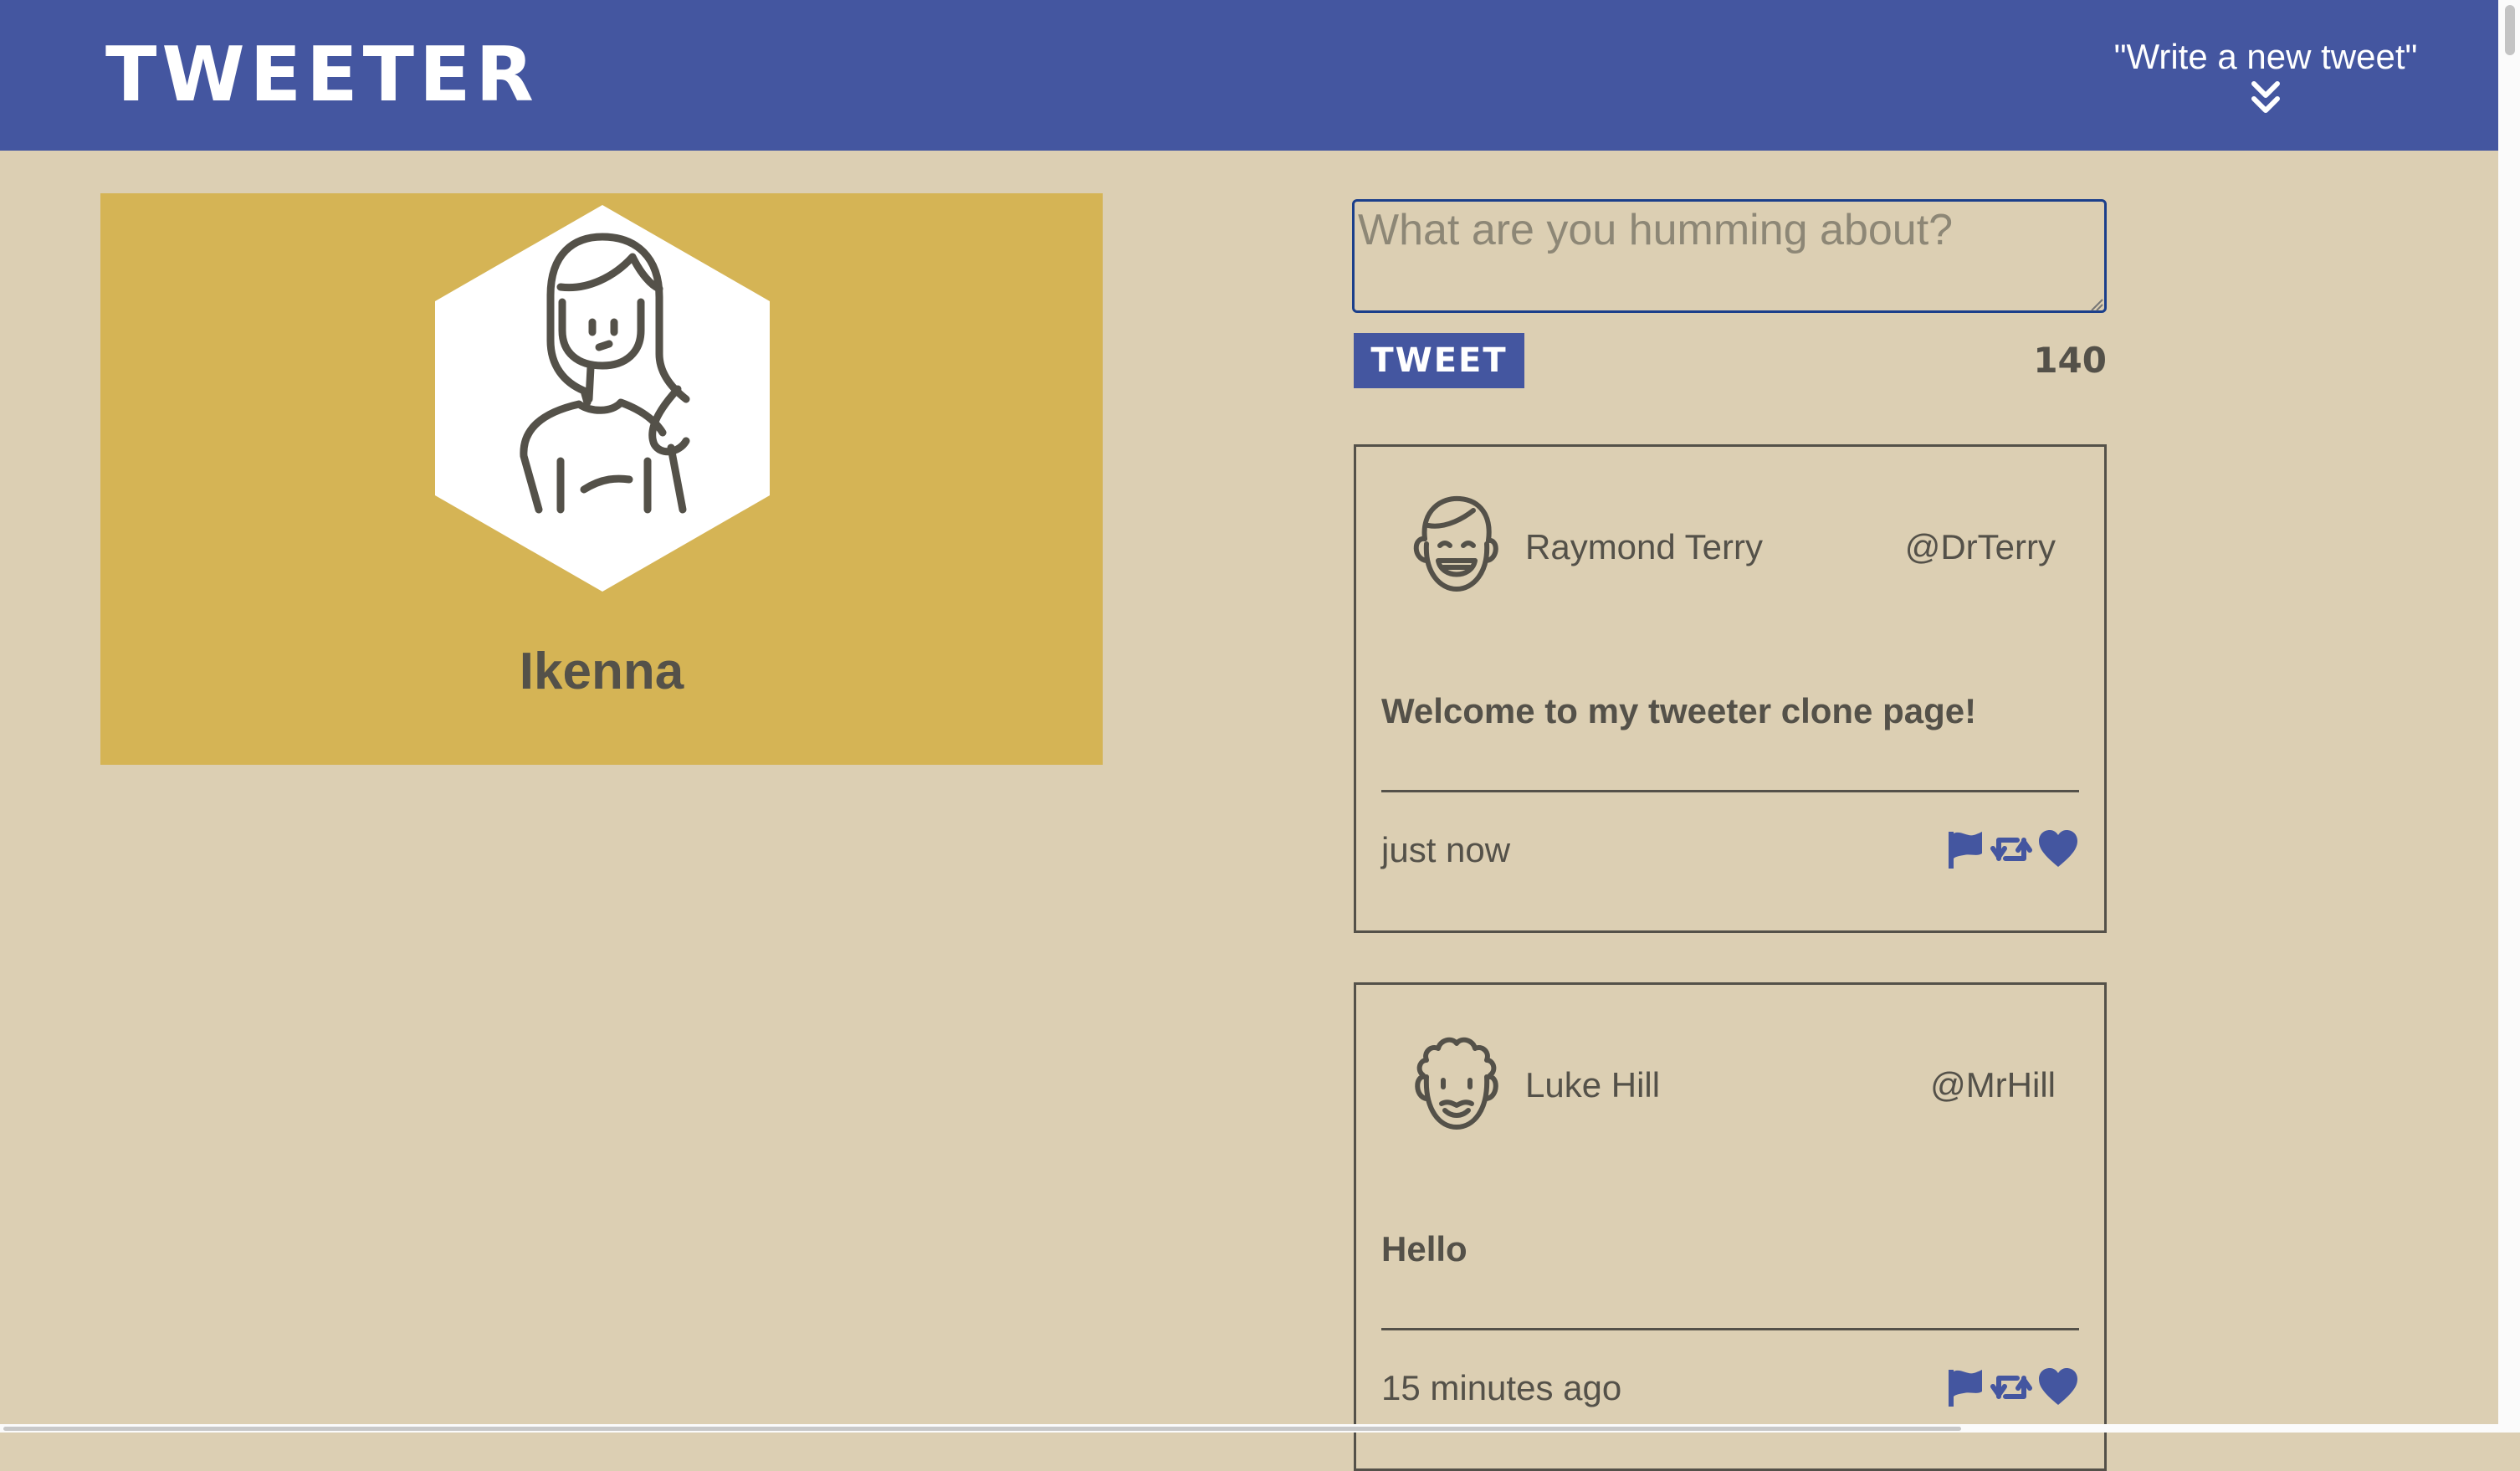 Image resolution: width=2520 pixels, height=1471 pixels. What do you see at coordinates (2509, 716) in the screenshot?
I see `vertical-scrollbar` at bounding box center [2509, 716].